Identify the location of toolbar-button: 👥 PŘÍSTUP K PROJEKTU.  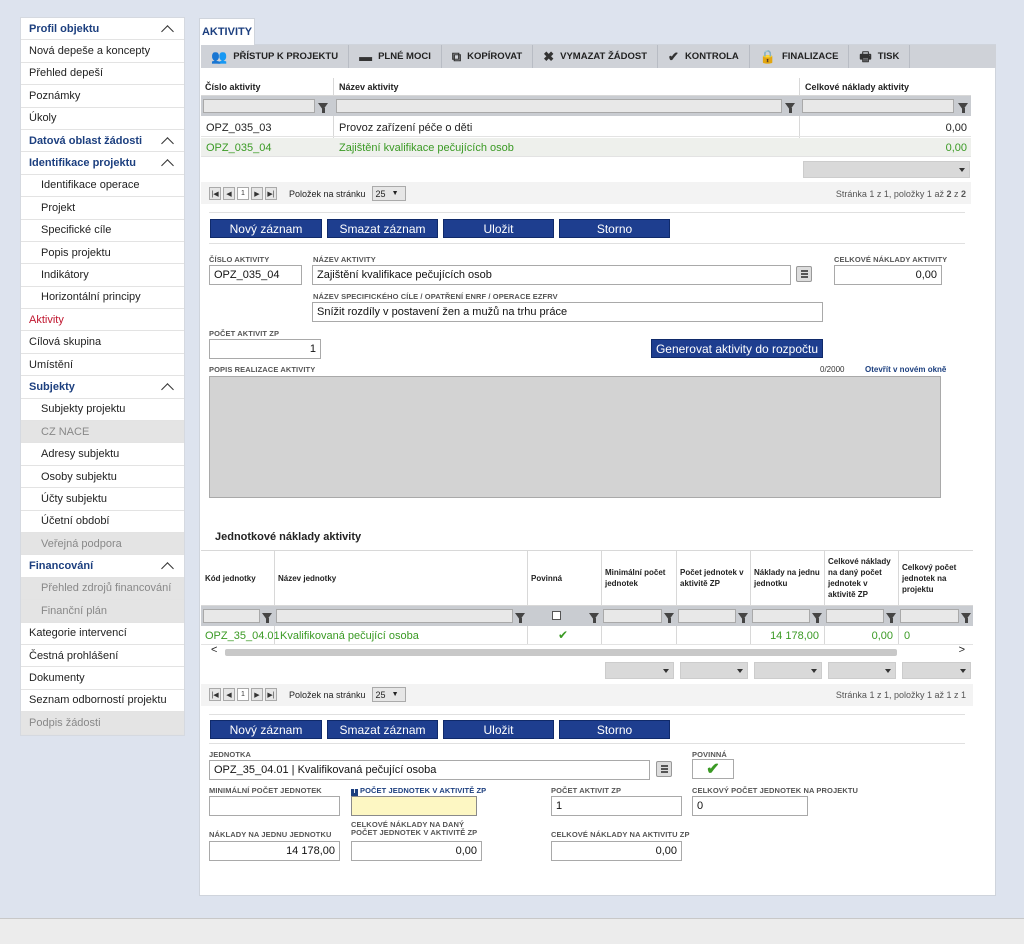
(275, 56).